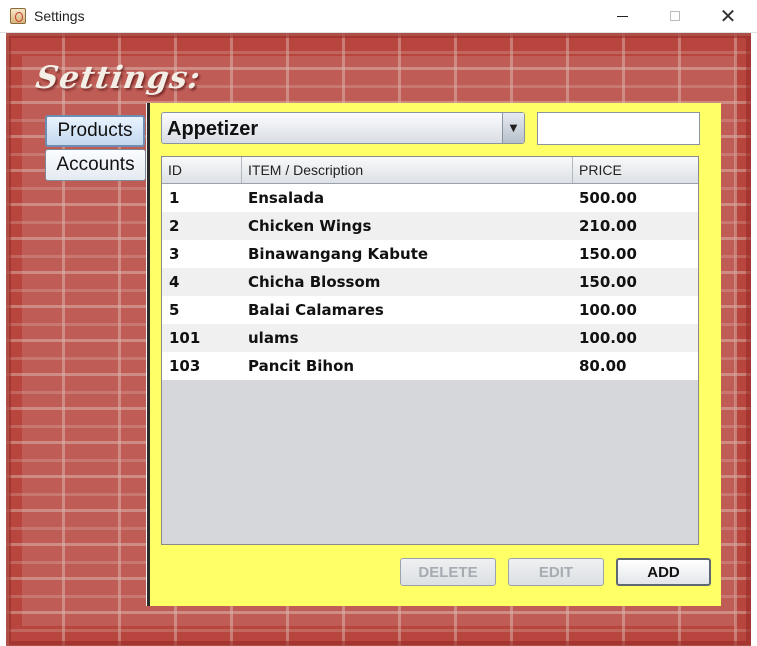  I want to click on minimize-icon, so click(622, 16).